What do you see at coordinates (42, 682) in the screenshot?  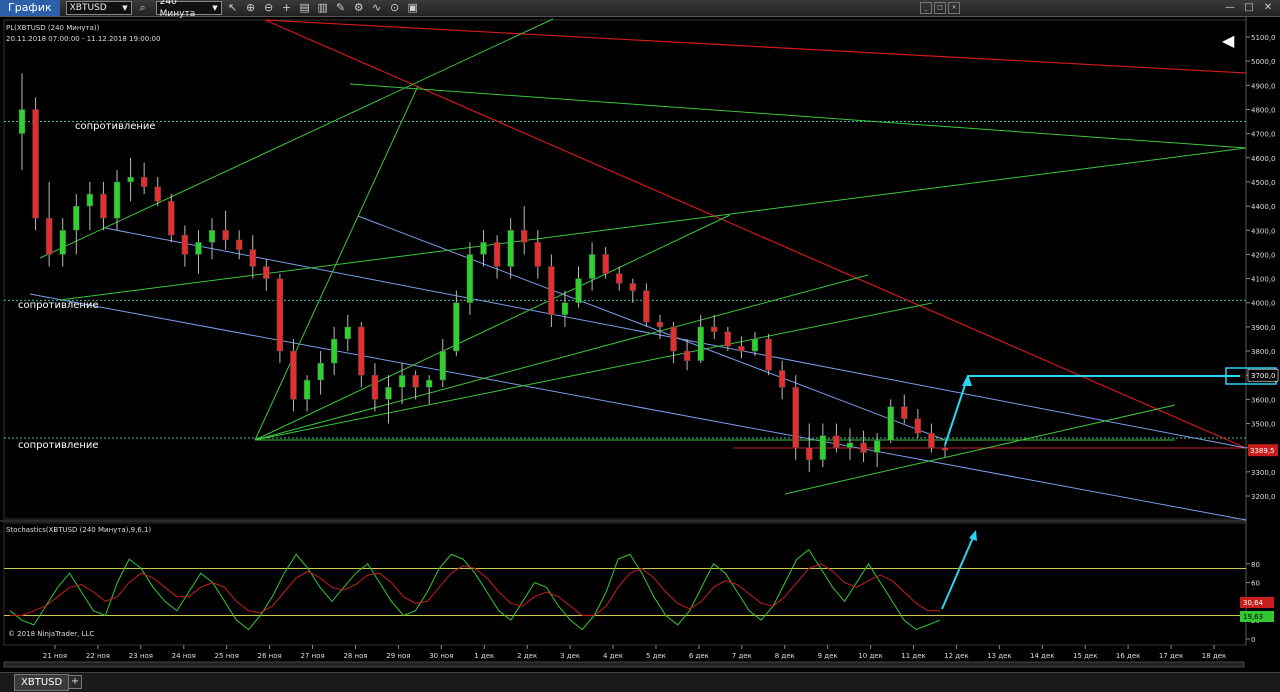 I see `tab-xbtusd: XBTUSD` at bounding box center [42, 682].